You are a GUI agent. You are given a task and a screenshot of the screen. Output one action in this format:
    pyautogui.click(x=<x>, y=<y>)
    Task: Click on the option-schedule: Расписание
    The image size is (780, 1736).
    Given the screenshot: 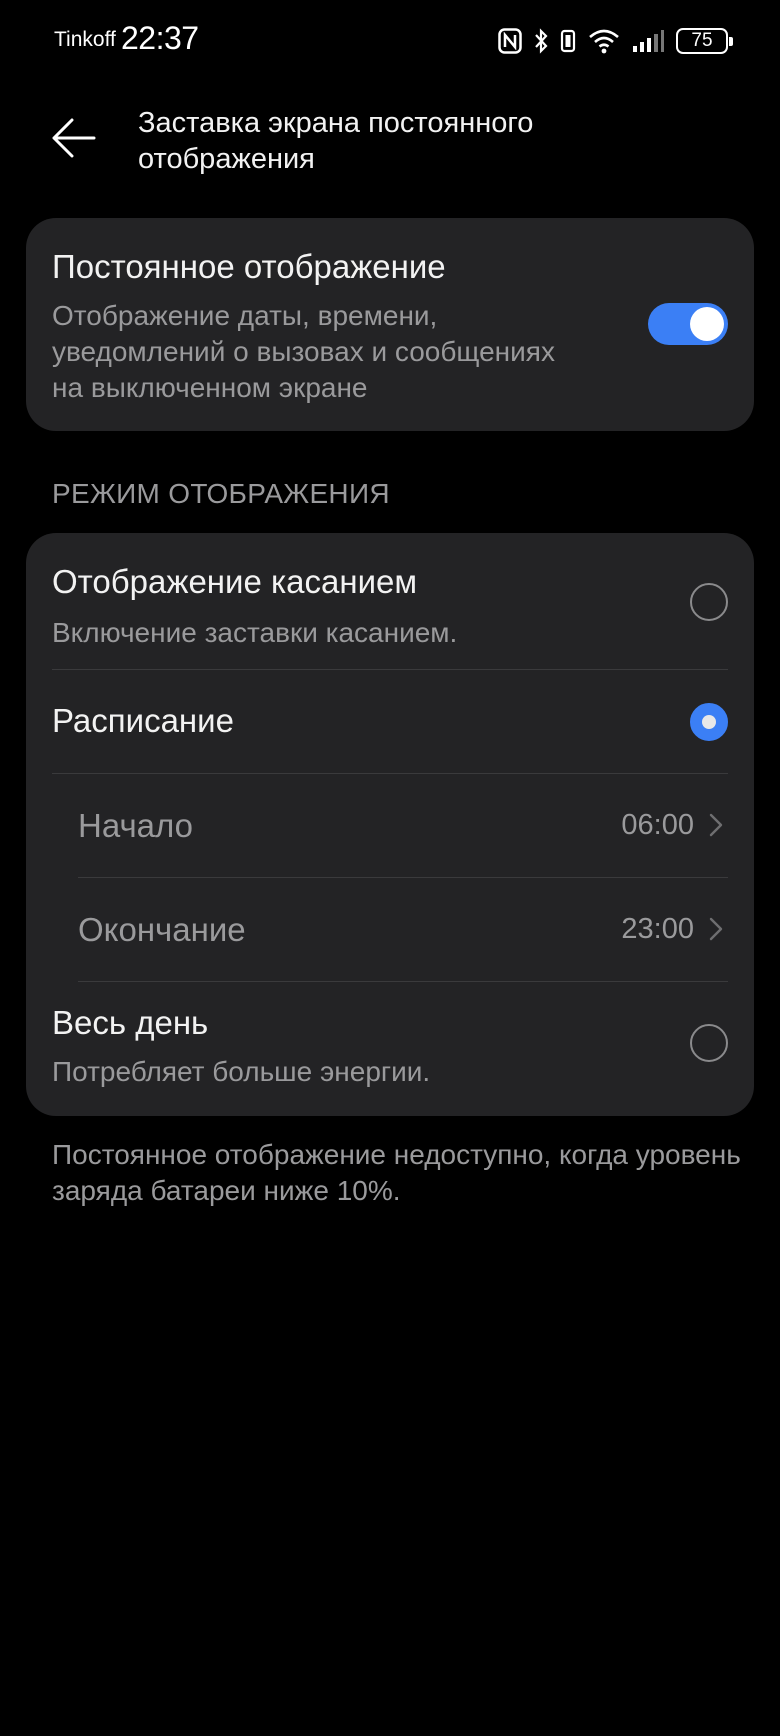 What is the action you would take?
    pyautogui.click(x=390, y=721)
    